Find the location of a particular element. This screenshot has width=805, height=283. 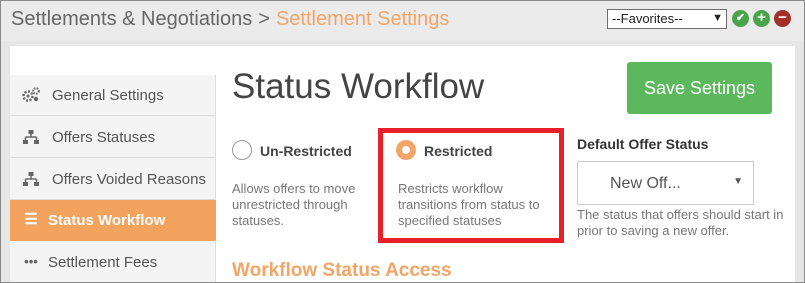

gears-icon is located at coordinates (31, 95).